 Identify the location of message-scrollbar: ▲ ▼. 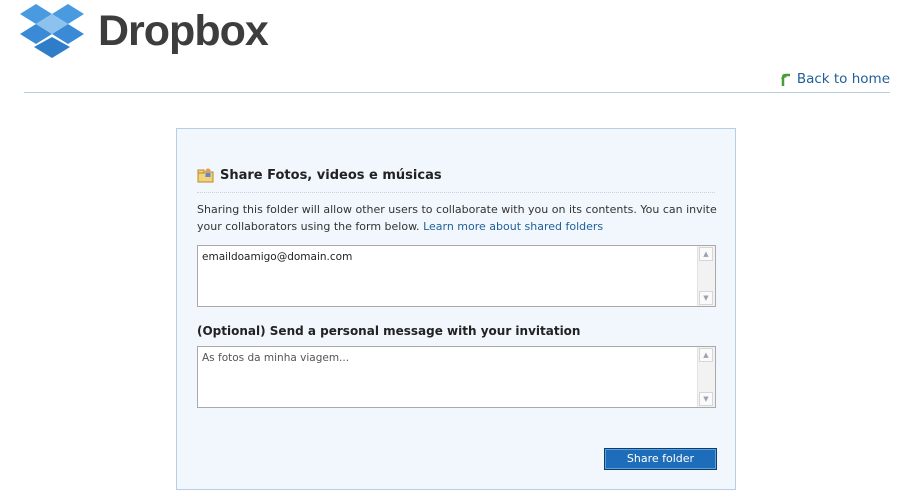
(706, 377).